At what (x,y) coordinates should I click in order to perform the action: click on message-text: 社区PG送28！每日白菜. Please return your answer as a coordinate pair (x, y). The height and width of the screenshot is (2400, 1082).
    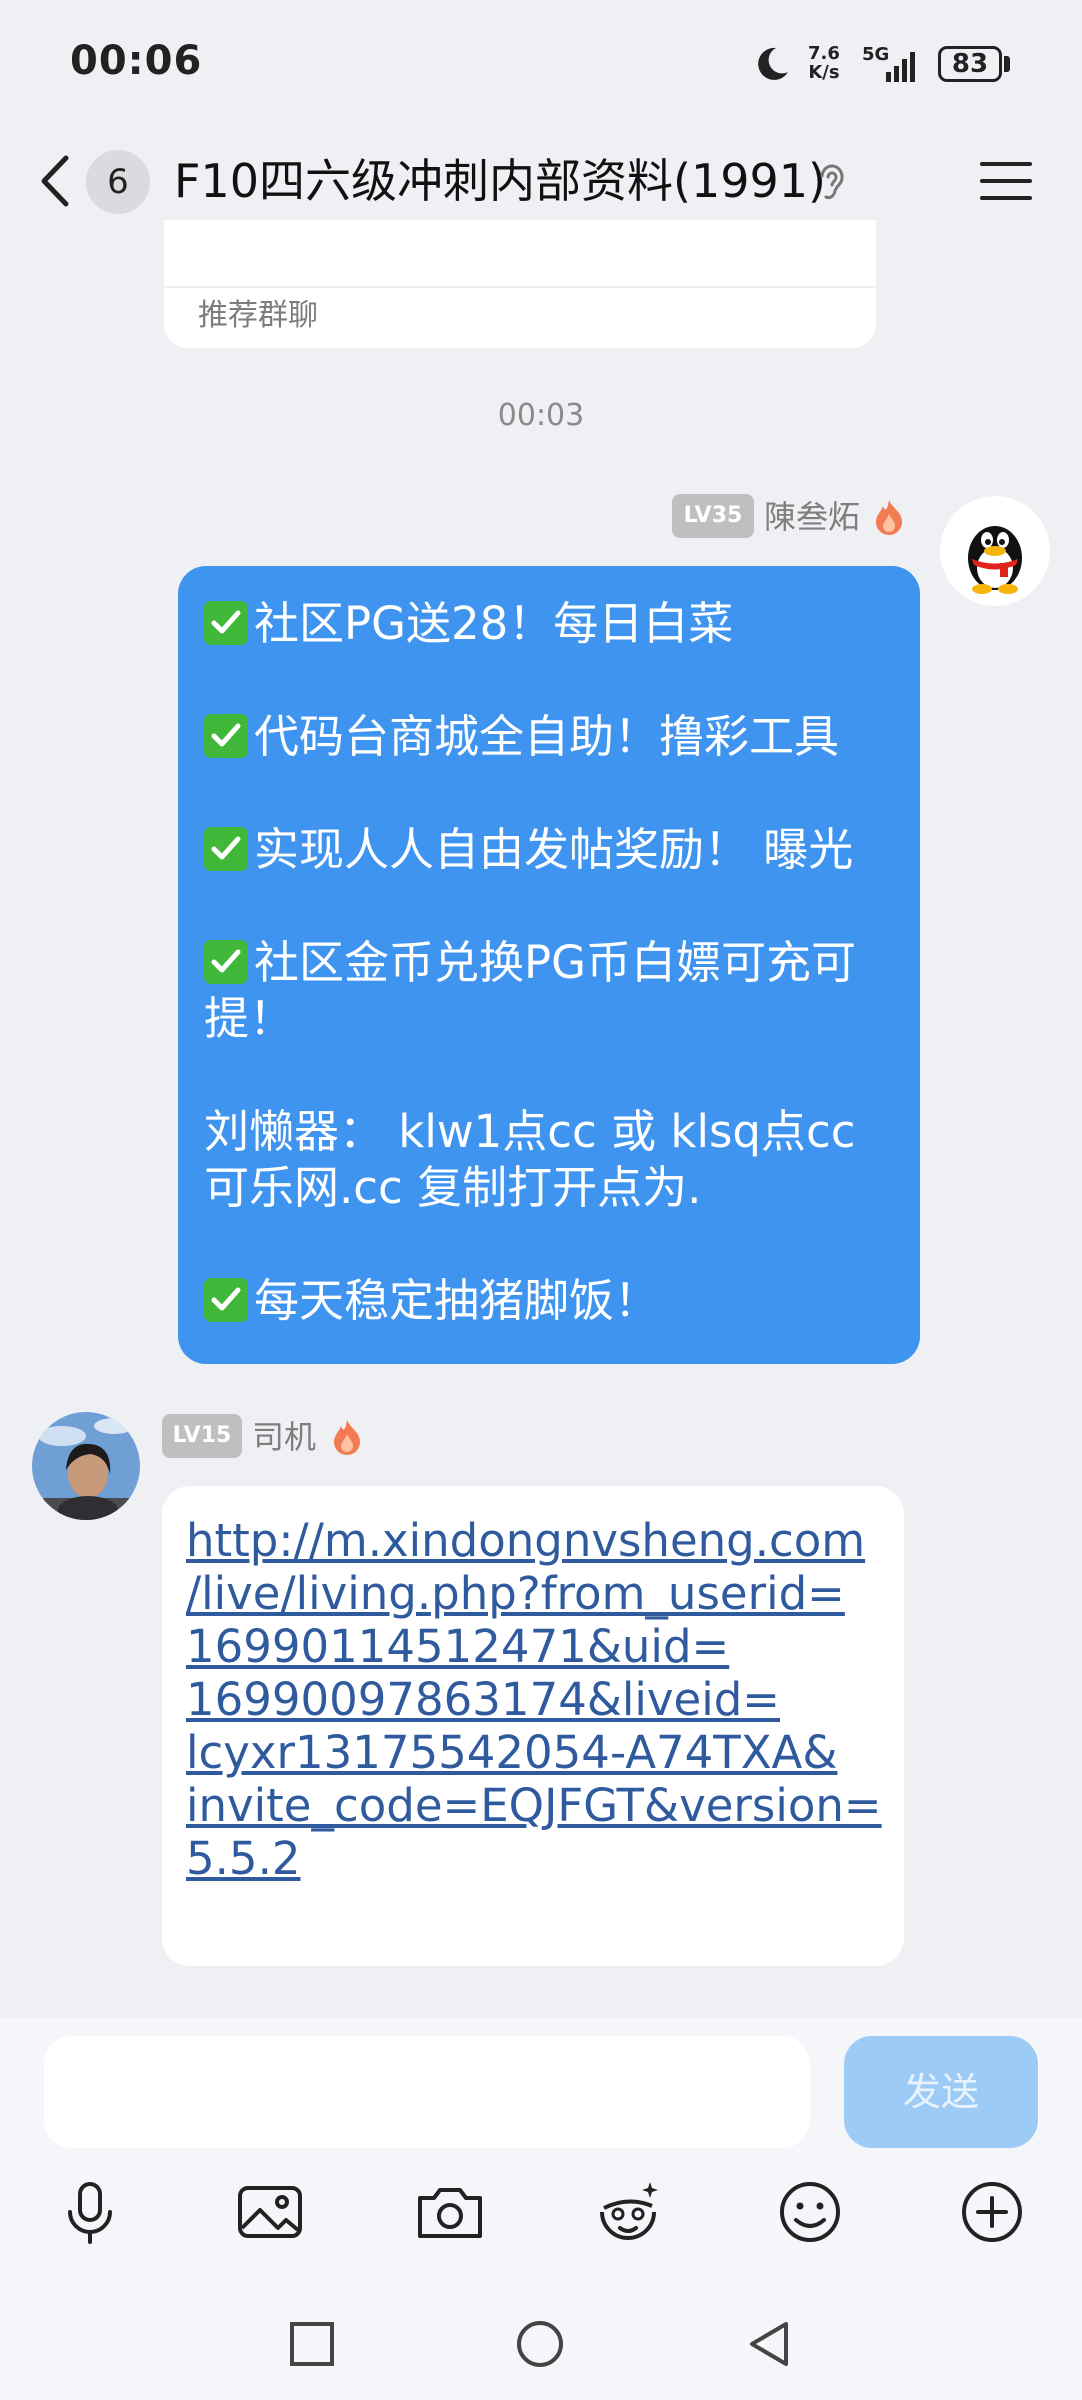
    Looking at the image, I should click on (494, 623).